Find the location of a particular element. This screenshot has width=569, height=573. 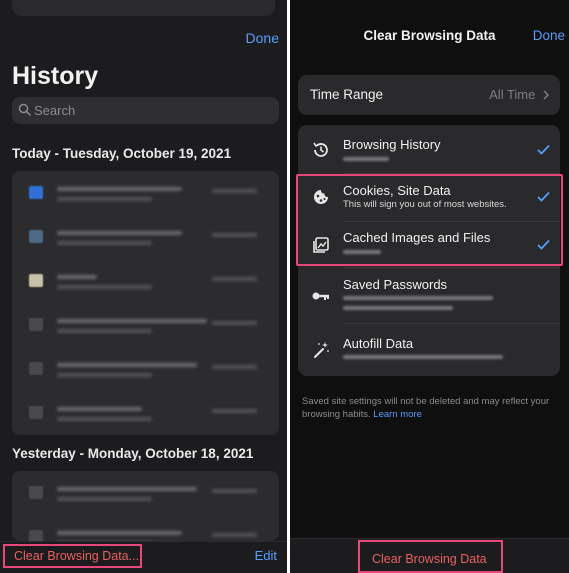

option-browsing-history: Browsing History is located at coordinates (429, 149).